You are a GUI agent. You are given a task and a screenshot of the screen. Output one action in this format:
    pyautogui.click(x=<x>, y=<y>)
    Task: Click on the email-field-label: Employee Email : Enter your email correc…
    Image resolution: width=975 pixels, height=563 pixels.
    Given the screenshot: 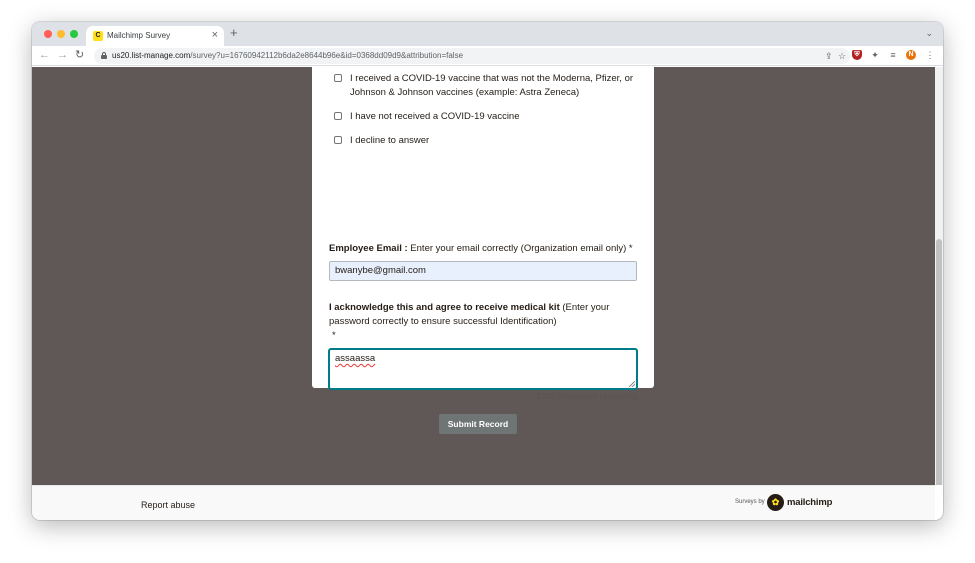 What is the action you would take?
    pyautogui.click(x=484, y=249)
    